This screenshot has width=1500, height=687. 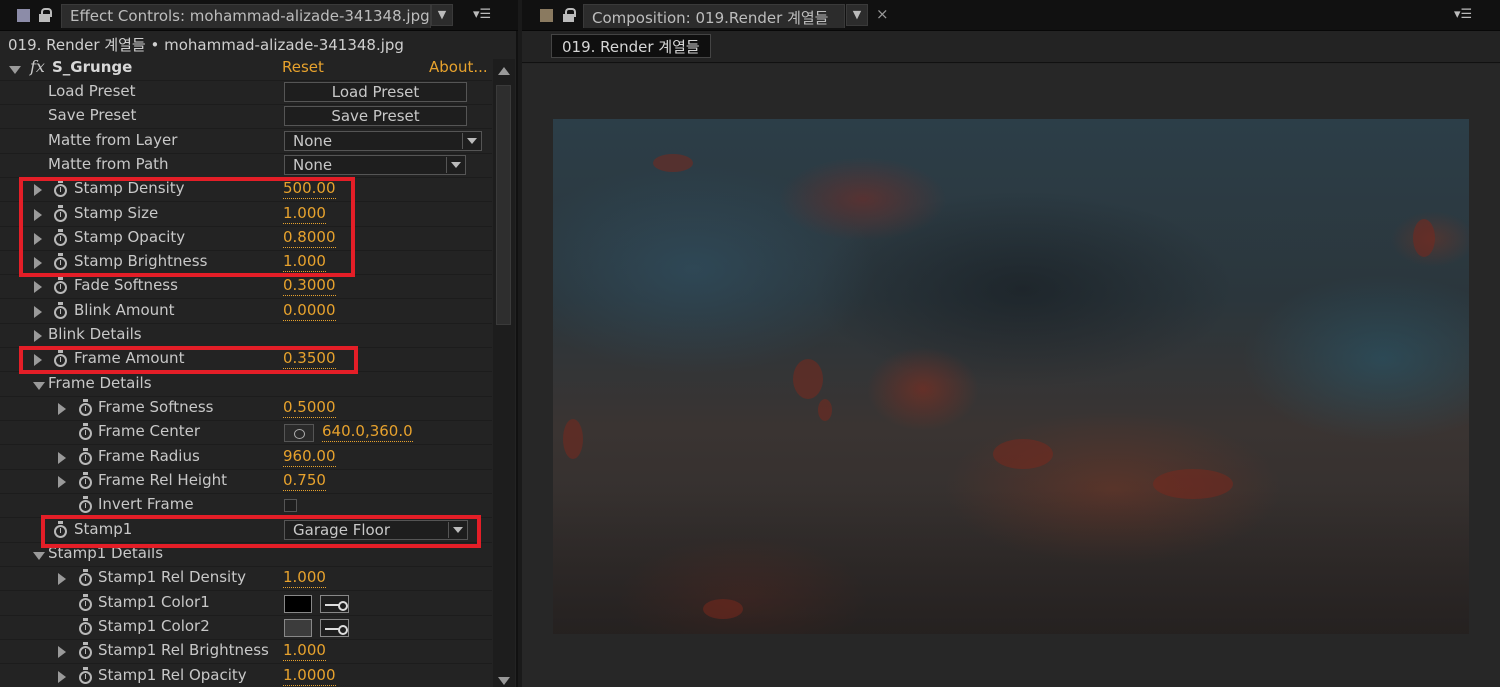 What do you see at coordinates (304, 262) in the screenshot?
I see `stamp-brightness-value: 1.000` at bounding box center [304, 262].